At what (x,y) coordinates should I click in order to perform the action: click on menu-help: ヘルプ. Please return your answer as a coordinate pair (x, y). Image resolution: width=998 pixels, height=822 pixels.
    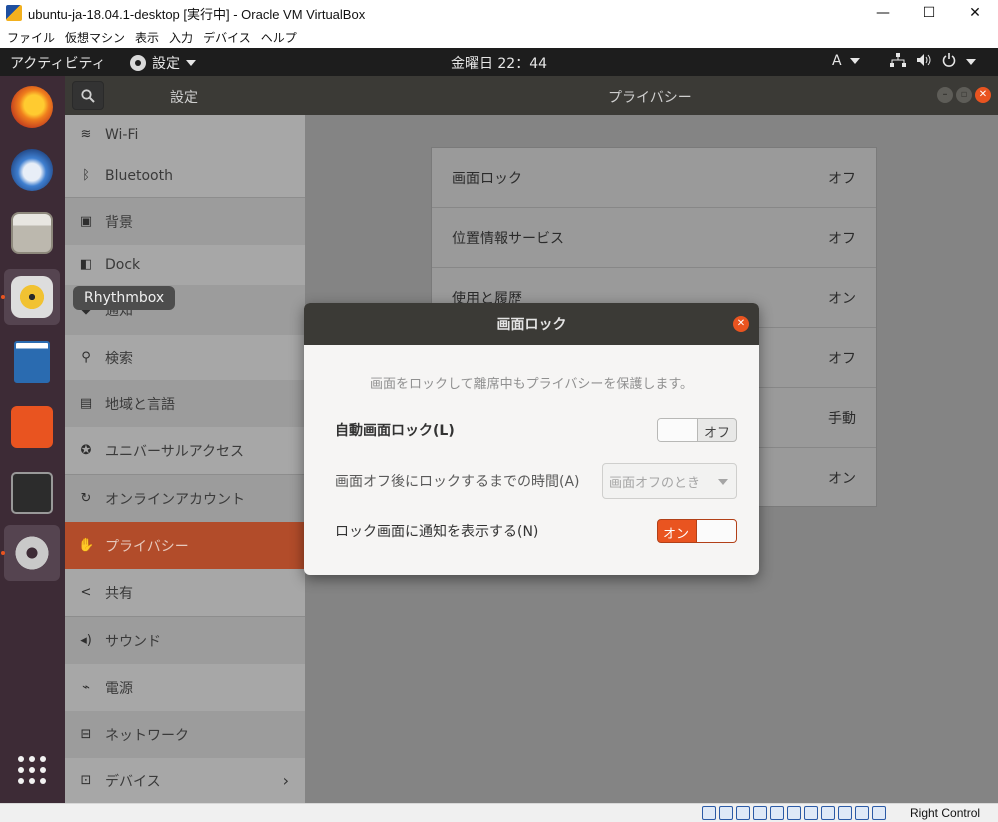
    Looking at the image, I should click on (279, 37).